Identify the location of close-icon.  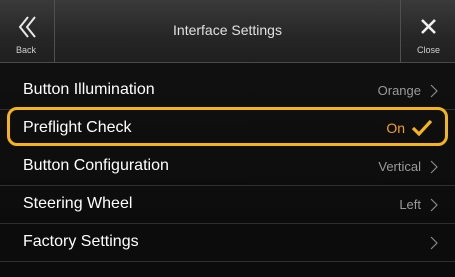
(428, 26).